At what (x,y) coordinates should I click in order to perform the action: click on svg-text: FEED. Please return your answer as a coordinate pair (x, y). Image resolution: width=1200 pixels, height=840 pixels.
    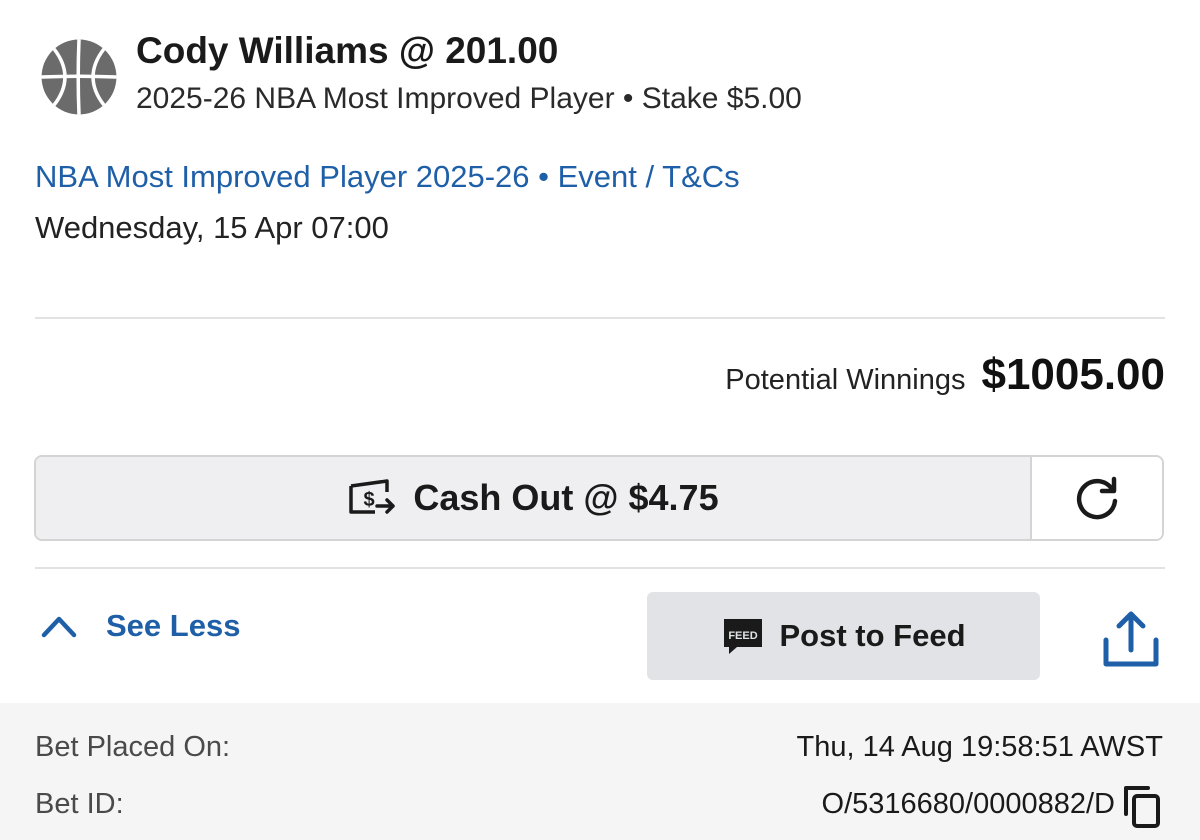
    Looking at the image, I should click on (743, 636).